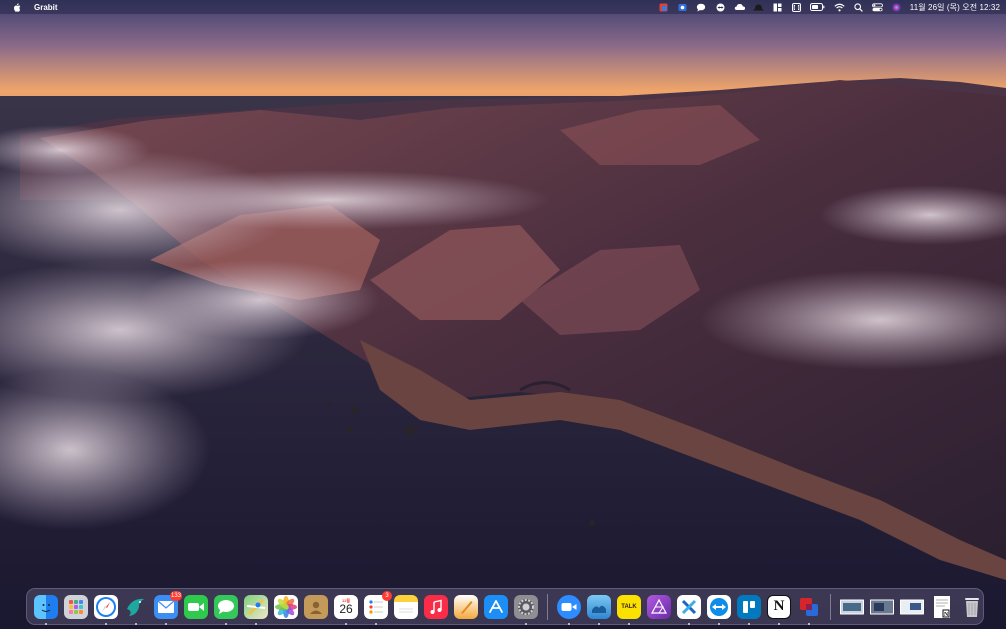  Describe the element at coordinates (946, 615) in the screenshot. I see `svg-text: N` at that location.